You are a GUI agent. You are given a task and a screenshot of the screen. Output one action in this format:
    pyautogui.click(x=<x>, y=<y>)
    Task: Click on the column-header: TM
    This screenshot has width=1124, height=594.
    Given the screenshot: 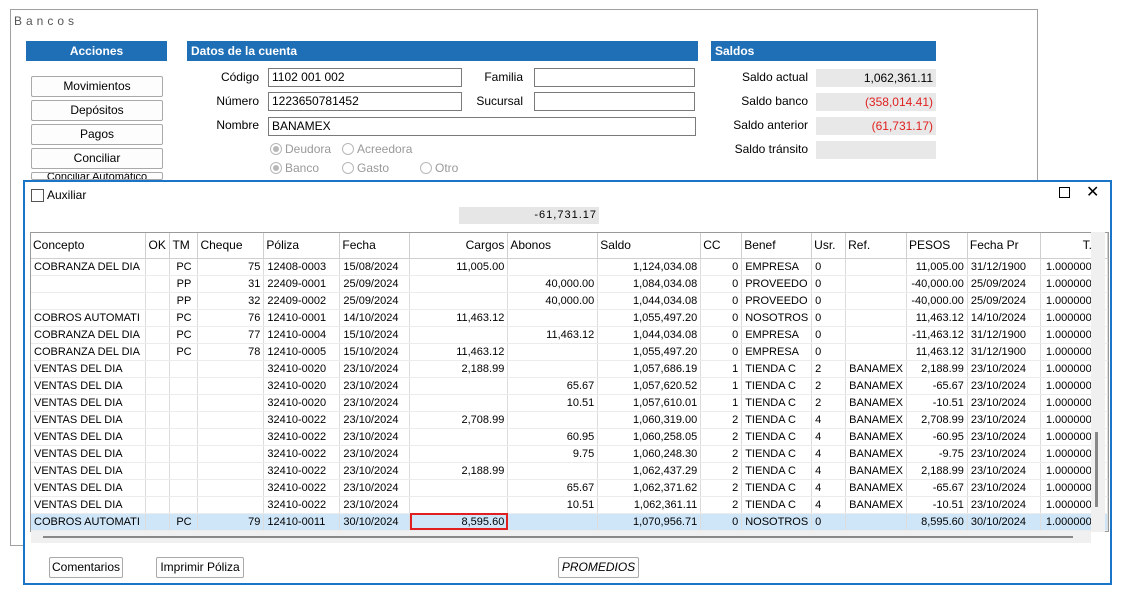 What is the action you would take?
    pyautogui.click(x=184, y=246)
    